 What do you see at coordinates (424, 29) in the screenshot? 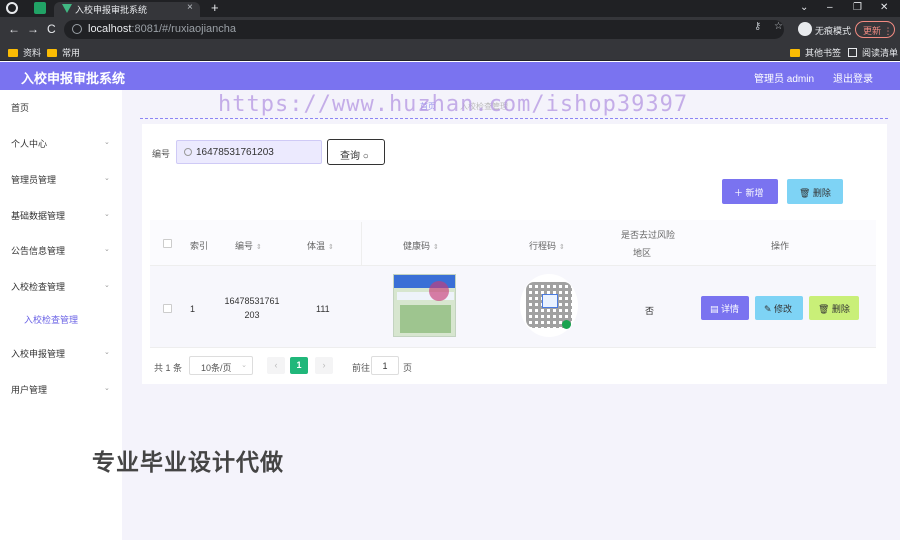
I see `url-field: localhost:8081/#/ruxiaojiancha` at bounding box center [424, 29].